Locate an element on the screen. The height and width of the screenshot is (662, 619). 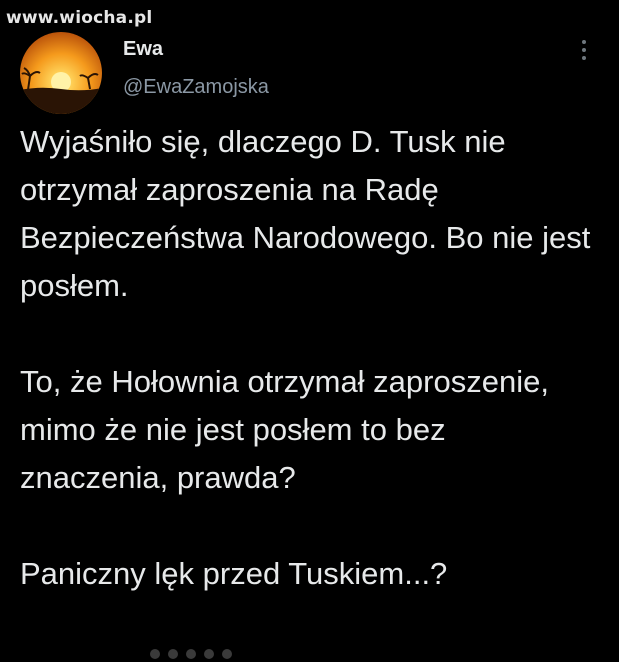
sunset-avatar-icon is located at coordinates (61, 73).